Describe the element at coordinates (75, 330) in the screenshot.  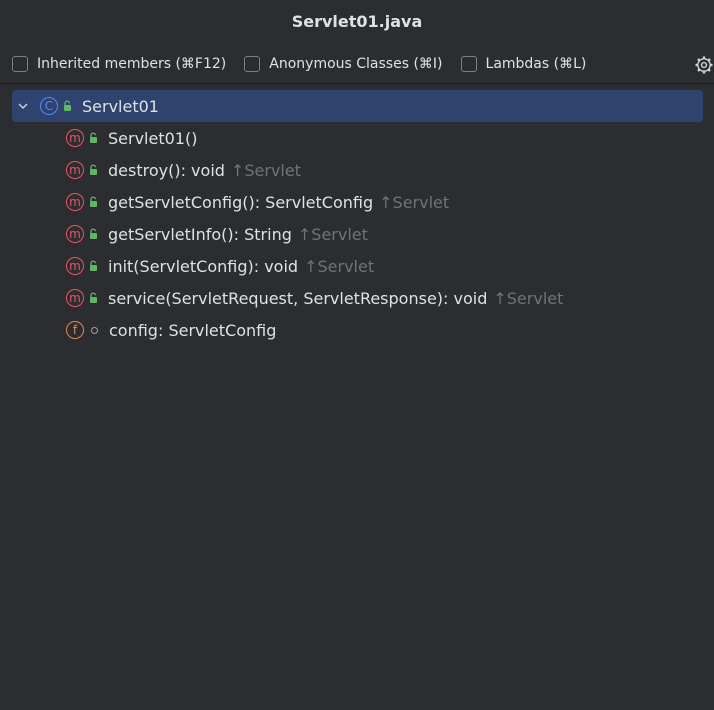
I see `field-icon: f` at that location.